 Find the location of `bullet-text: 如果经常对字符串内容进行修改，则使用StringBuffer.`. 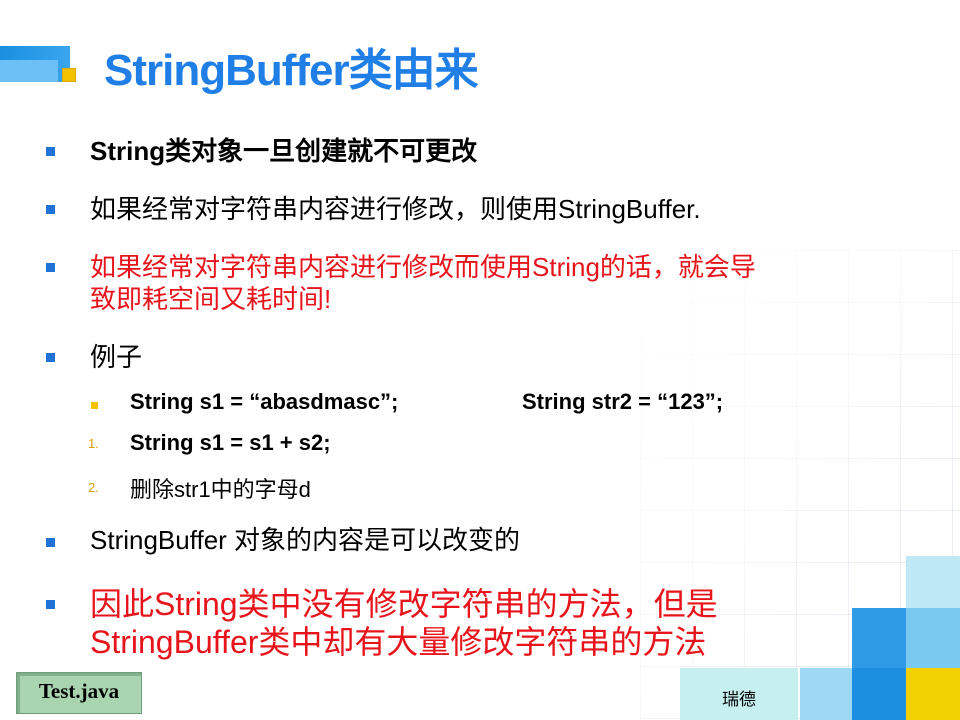

bullet-text: 如果经常对字符串内容进行修改，则使用StringBuffer. is located at coordinates (395, 209).